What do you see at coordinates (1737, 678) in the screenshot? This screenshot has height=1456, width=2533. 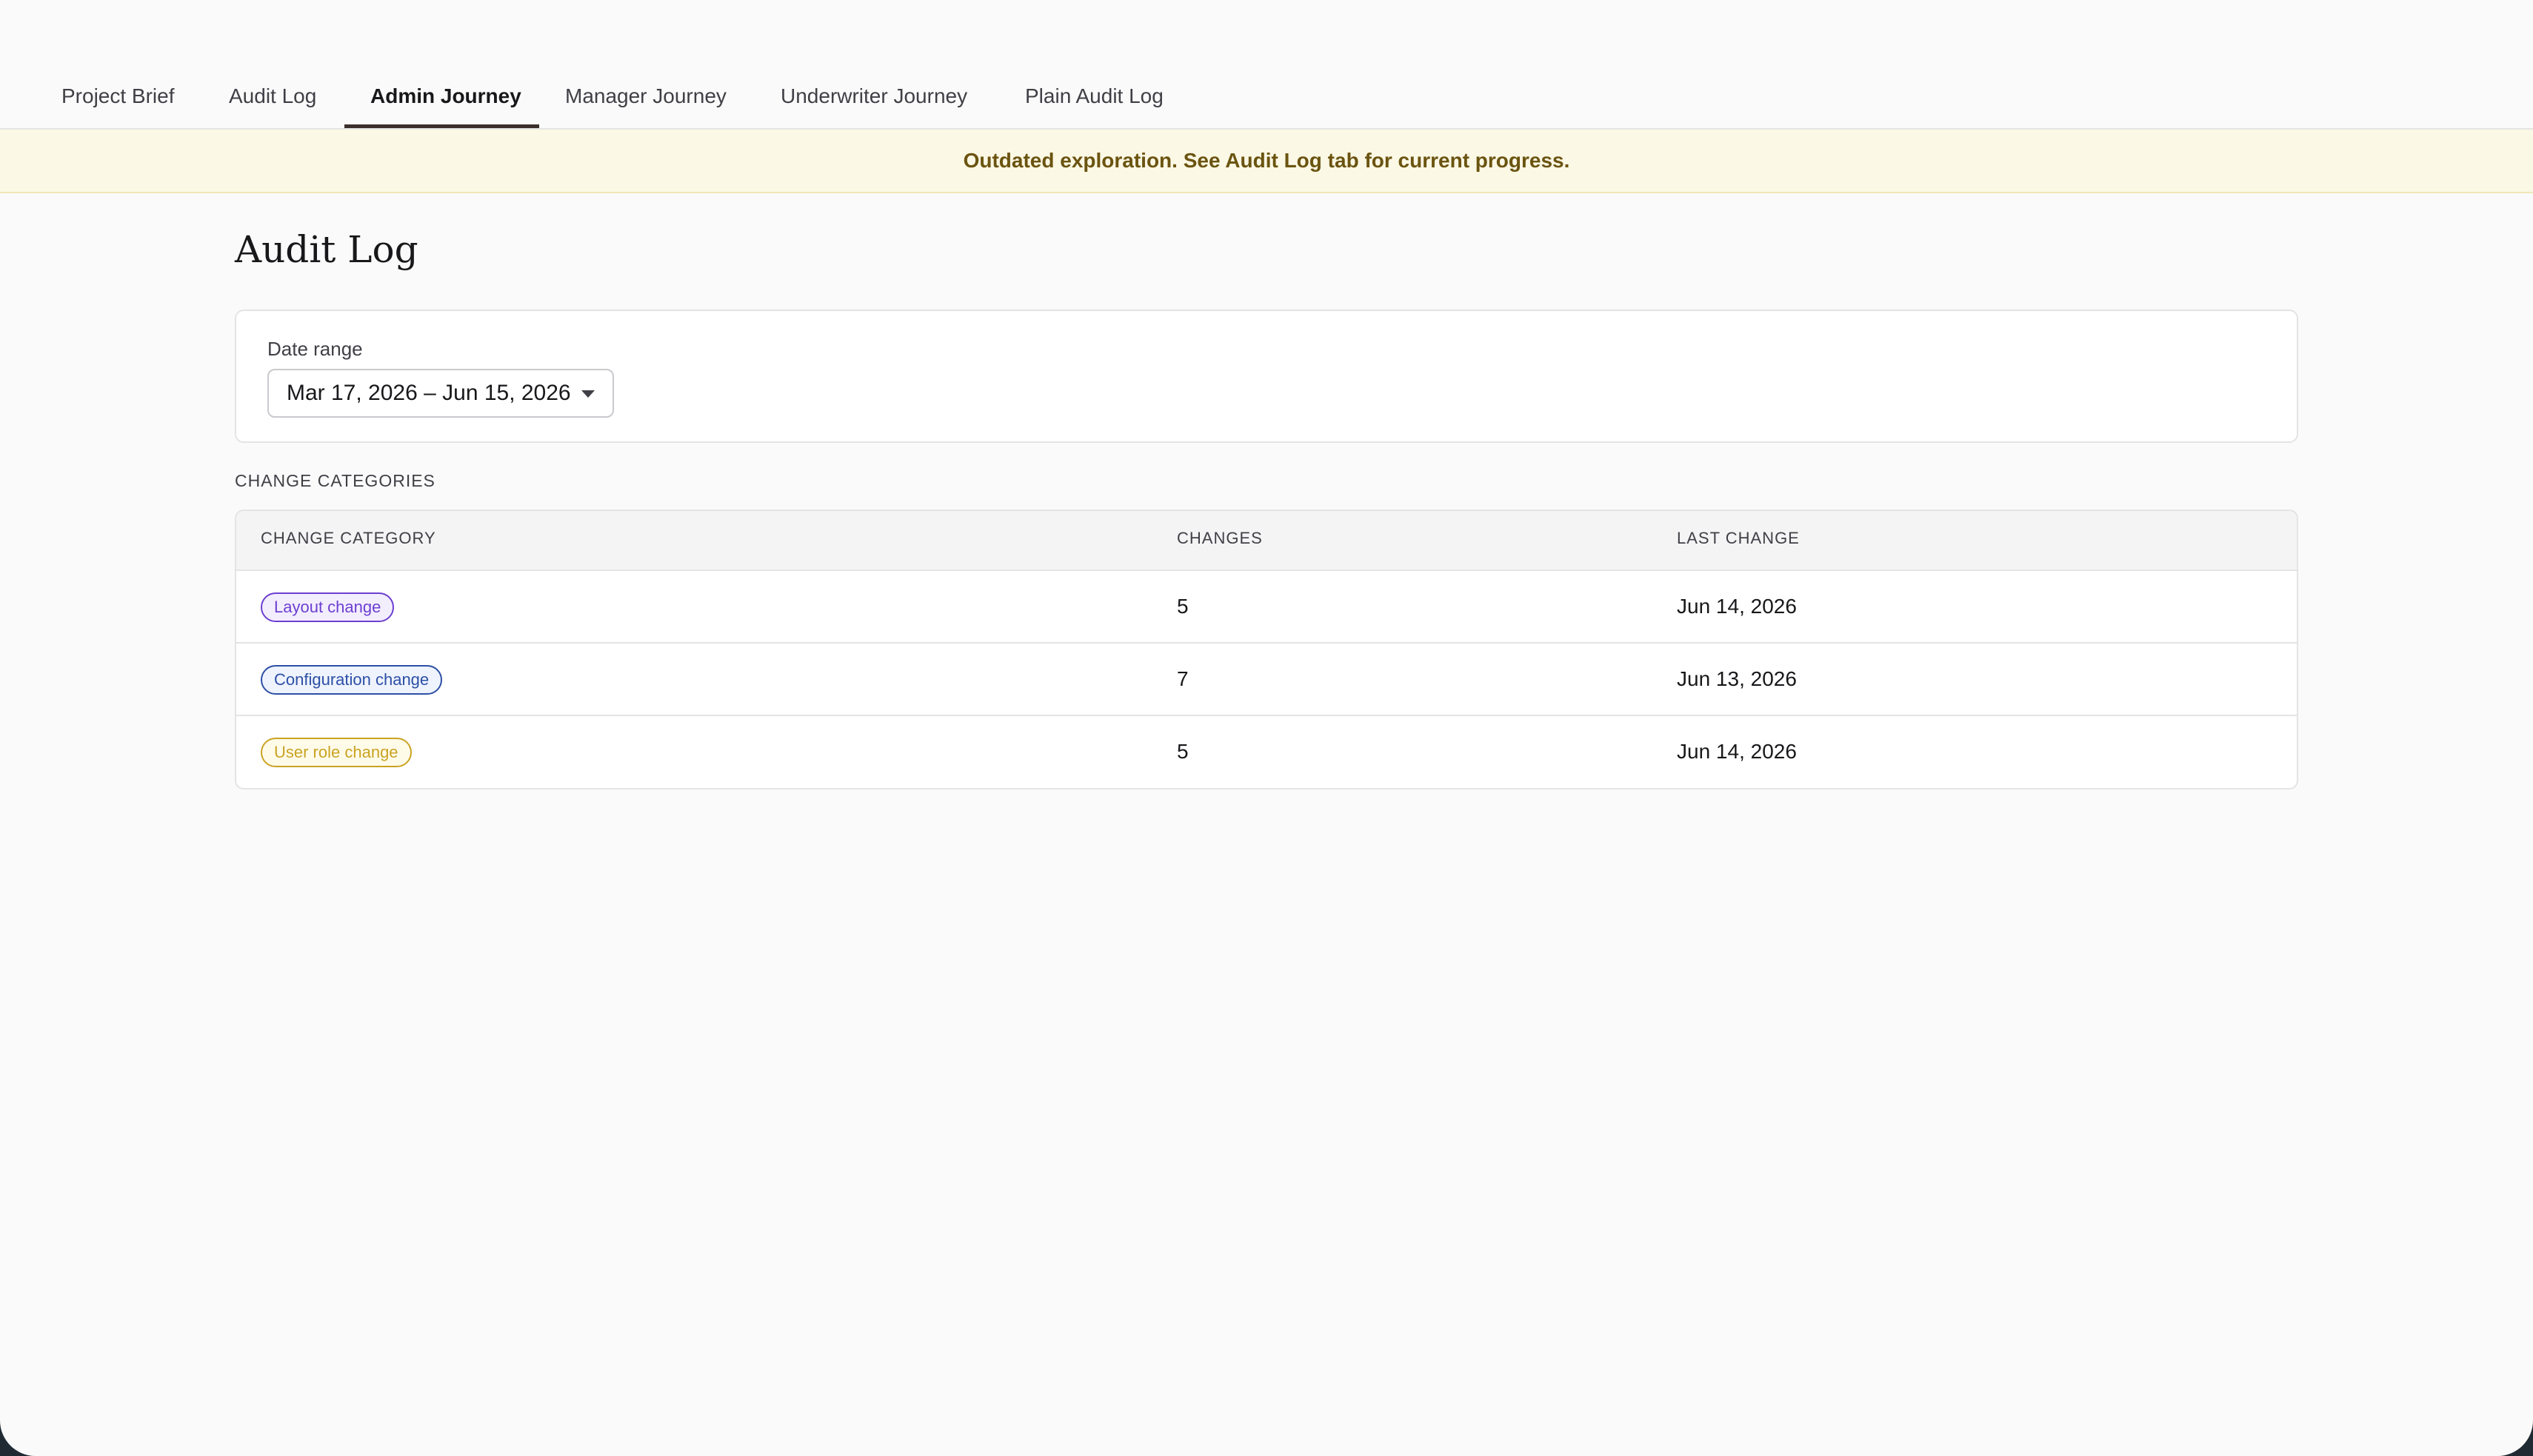 I see `last-change-date: Jun 13, 2026` at bounding box center [1737, 678].